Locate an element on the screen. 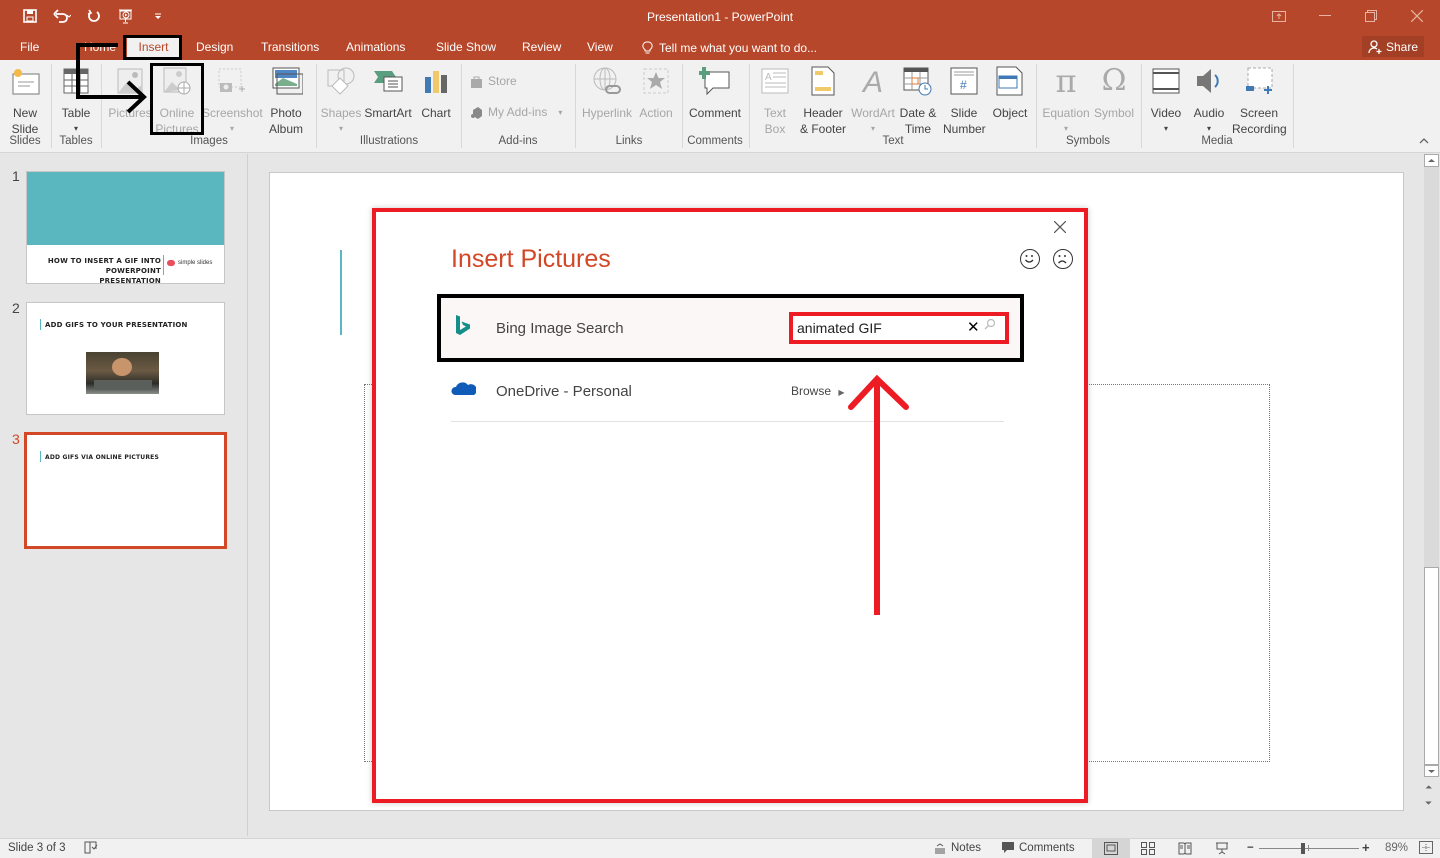 Image resolution: width=1440 pixels, height=858 pixels. object-label: Object is located at coordinates (1010, 113).